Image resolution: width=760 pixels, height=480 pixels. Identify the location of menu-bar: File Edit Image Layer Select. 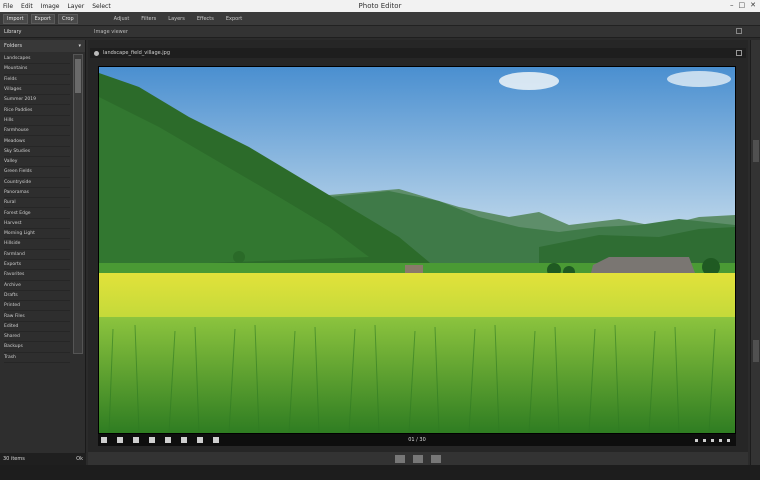
(55, 6).